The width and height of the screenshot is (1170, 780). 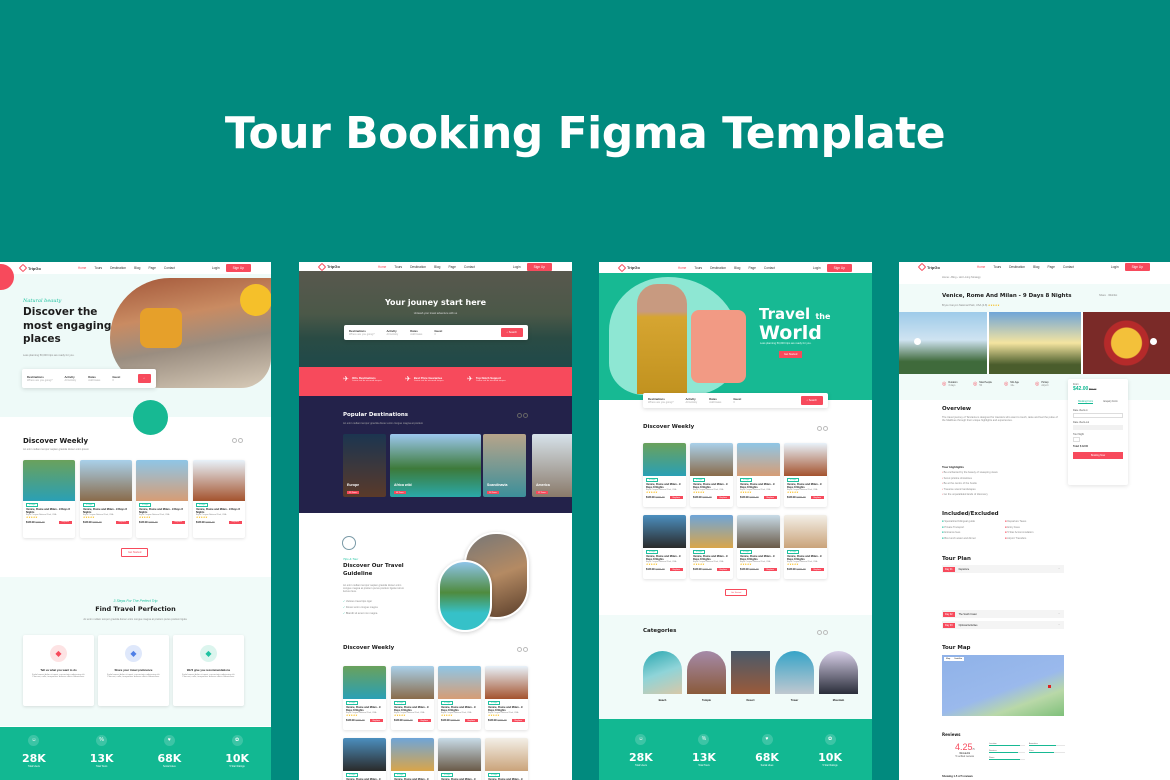 I want to click on tab-enquiry-form: Enquiry Form, so click(x=1110, y=402).